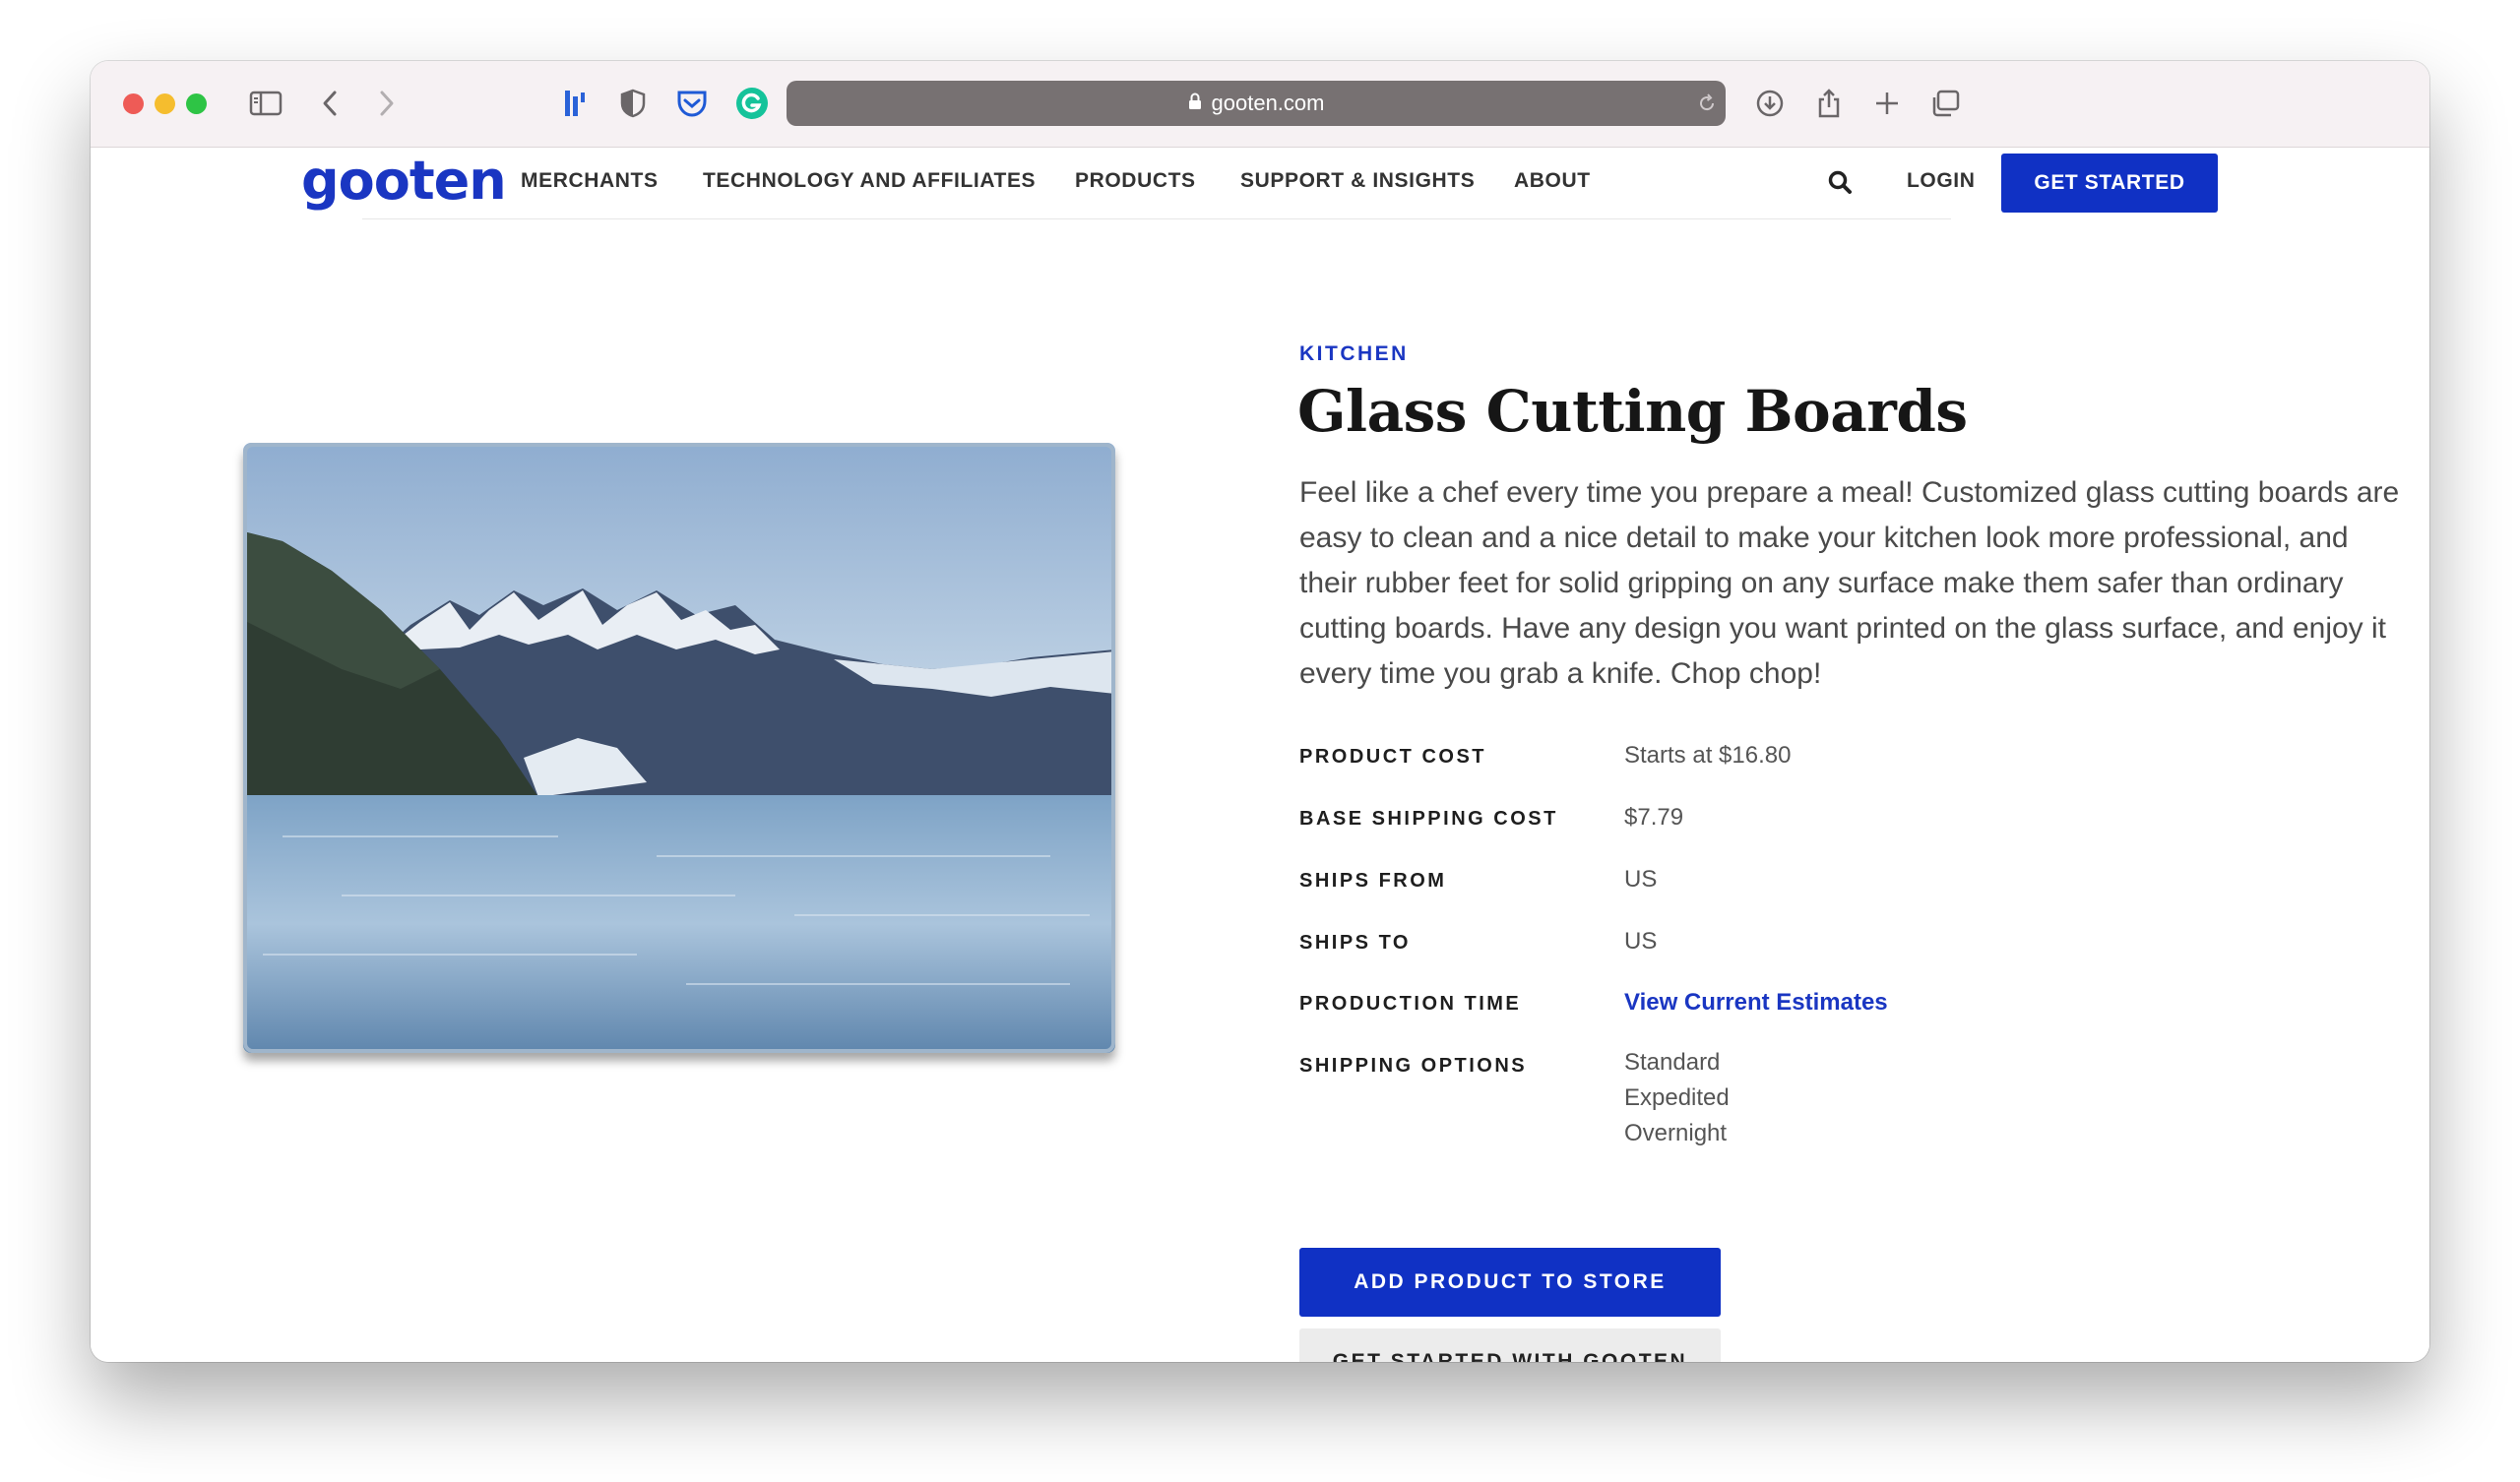 The height and width of the screenshot is (1482, 2520). What do you see at coordinates (329, 103) in the screenshot?
I see `back-icon` at bounding box center [329, 103].